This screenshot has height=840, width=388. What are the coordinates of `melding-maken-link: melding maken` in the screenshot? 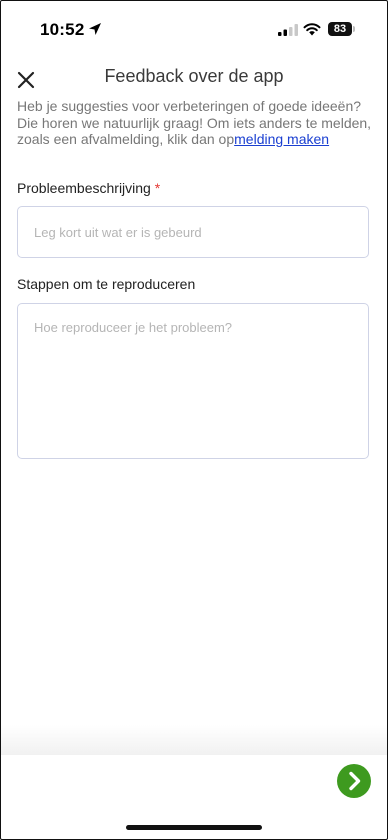 It's located at (281, 139).